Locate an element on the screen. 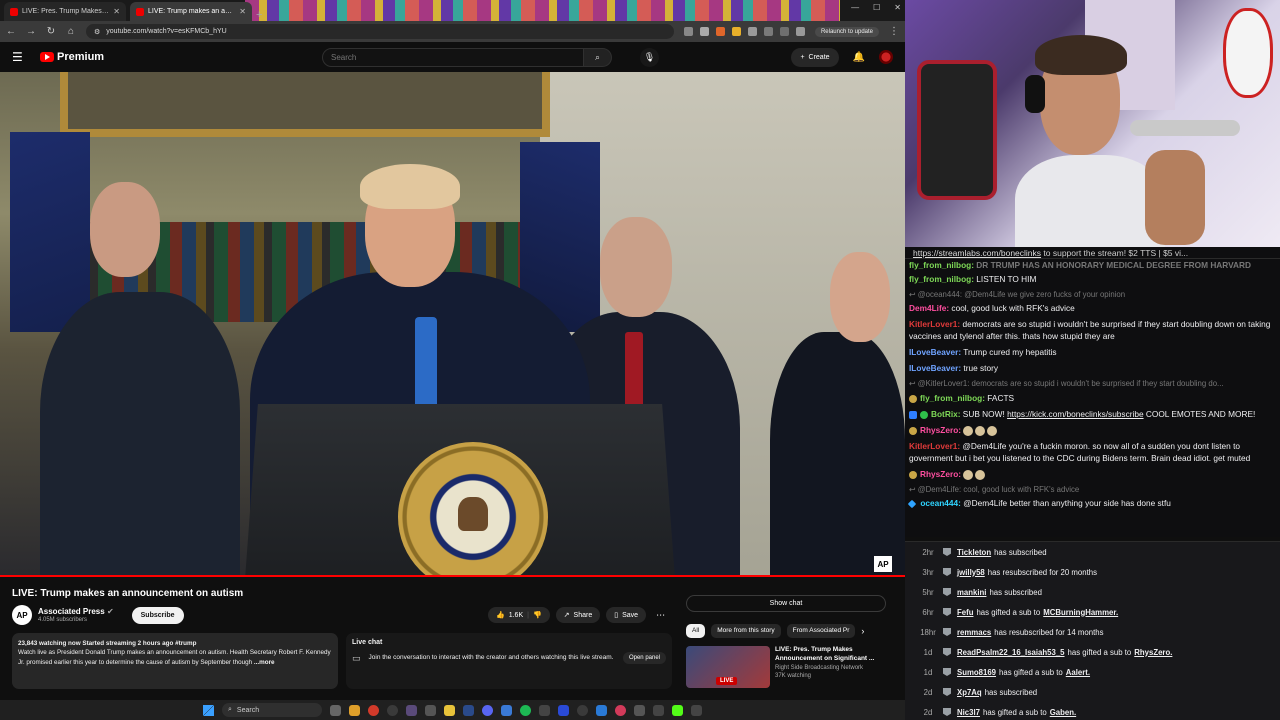 This screenshot has width=1280, height=720. event-row: 1d Sumo8169 has gifted a sub to Aalert. is located at coordinates (1007, 672).